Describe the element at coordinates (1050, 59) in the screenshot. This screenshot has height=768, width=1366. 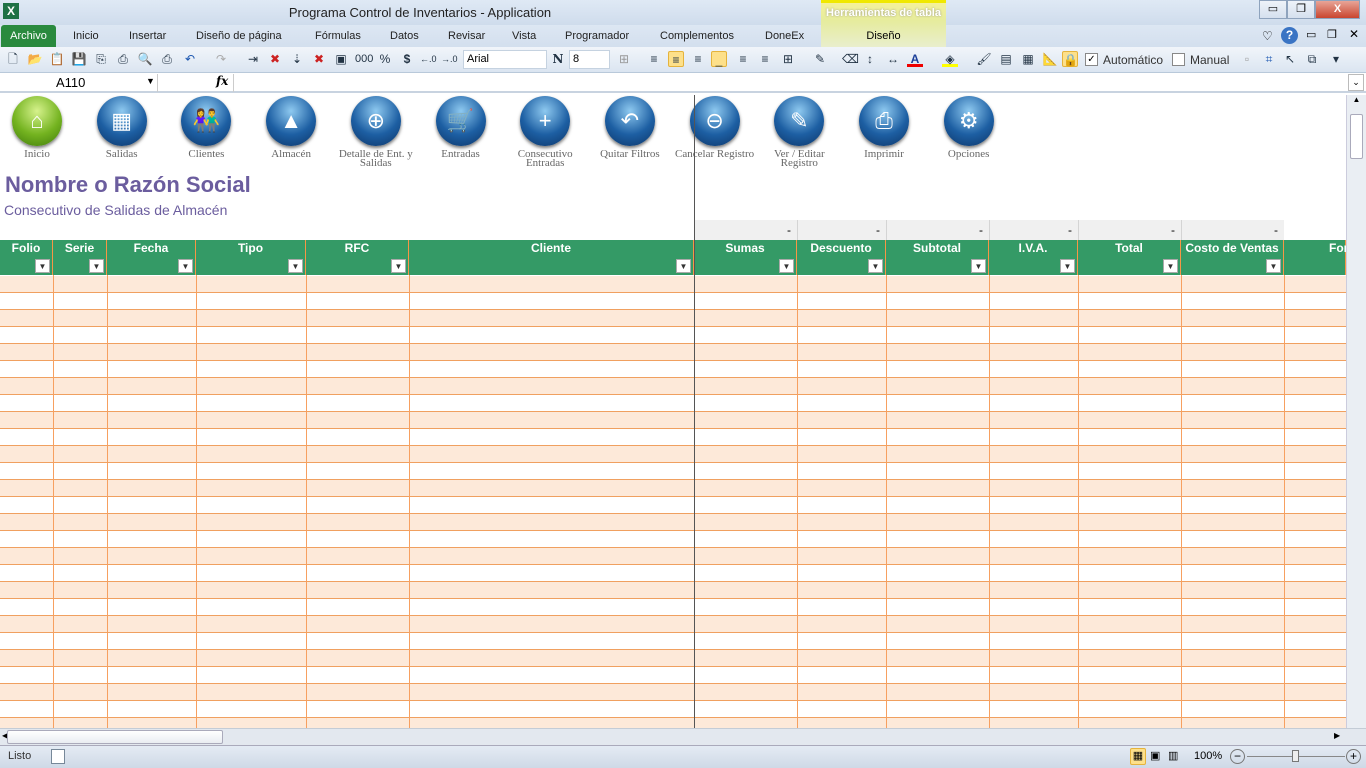
I see `design-icon: 📐` at that location.